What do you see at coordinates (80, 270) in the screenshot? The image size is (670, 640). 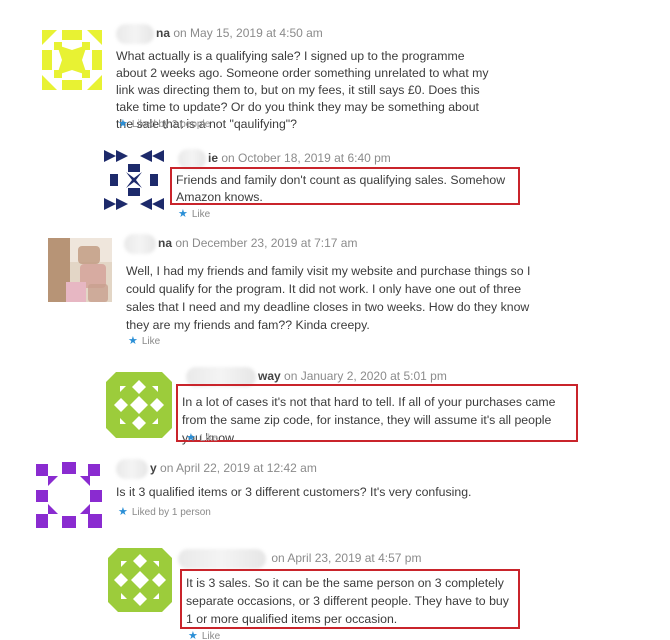 I see `avatar-photo` at bounding box center [80, 270].